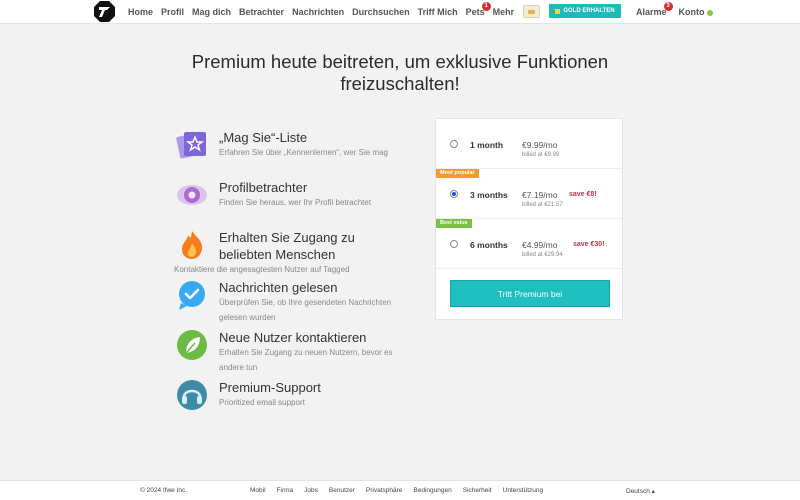  What do you see at coordinates (164, 490) in the screenshot?
I see `footer-copyright: © 2024 Ifwe Inc.` at bounding box center [164, 490].